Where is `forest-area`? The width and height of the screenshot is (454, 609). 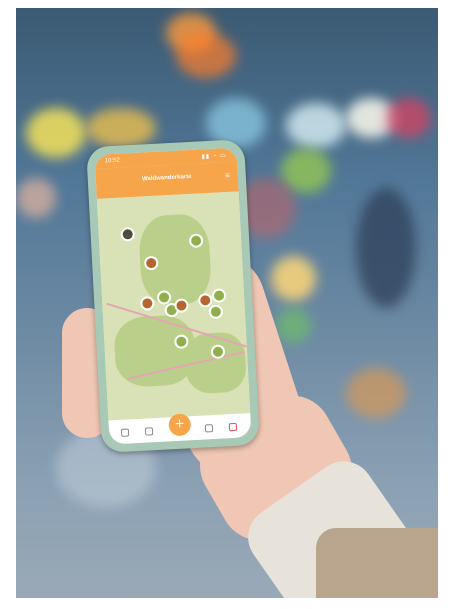
forest-area is located at coordinates (155, 351).